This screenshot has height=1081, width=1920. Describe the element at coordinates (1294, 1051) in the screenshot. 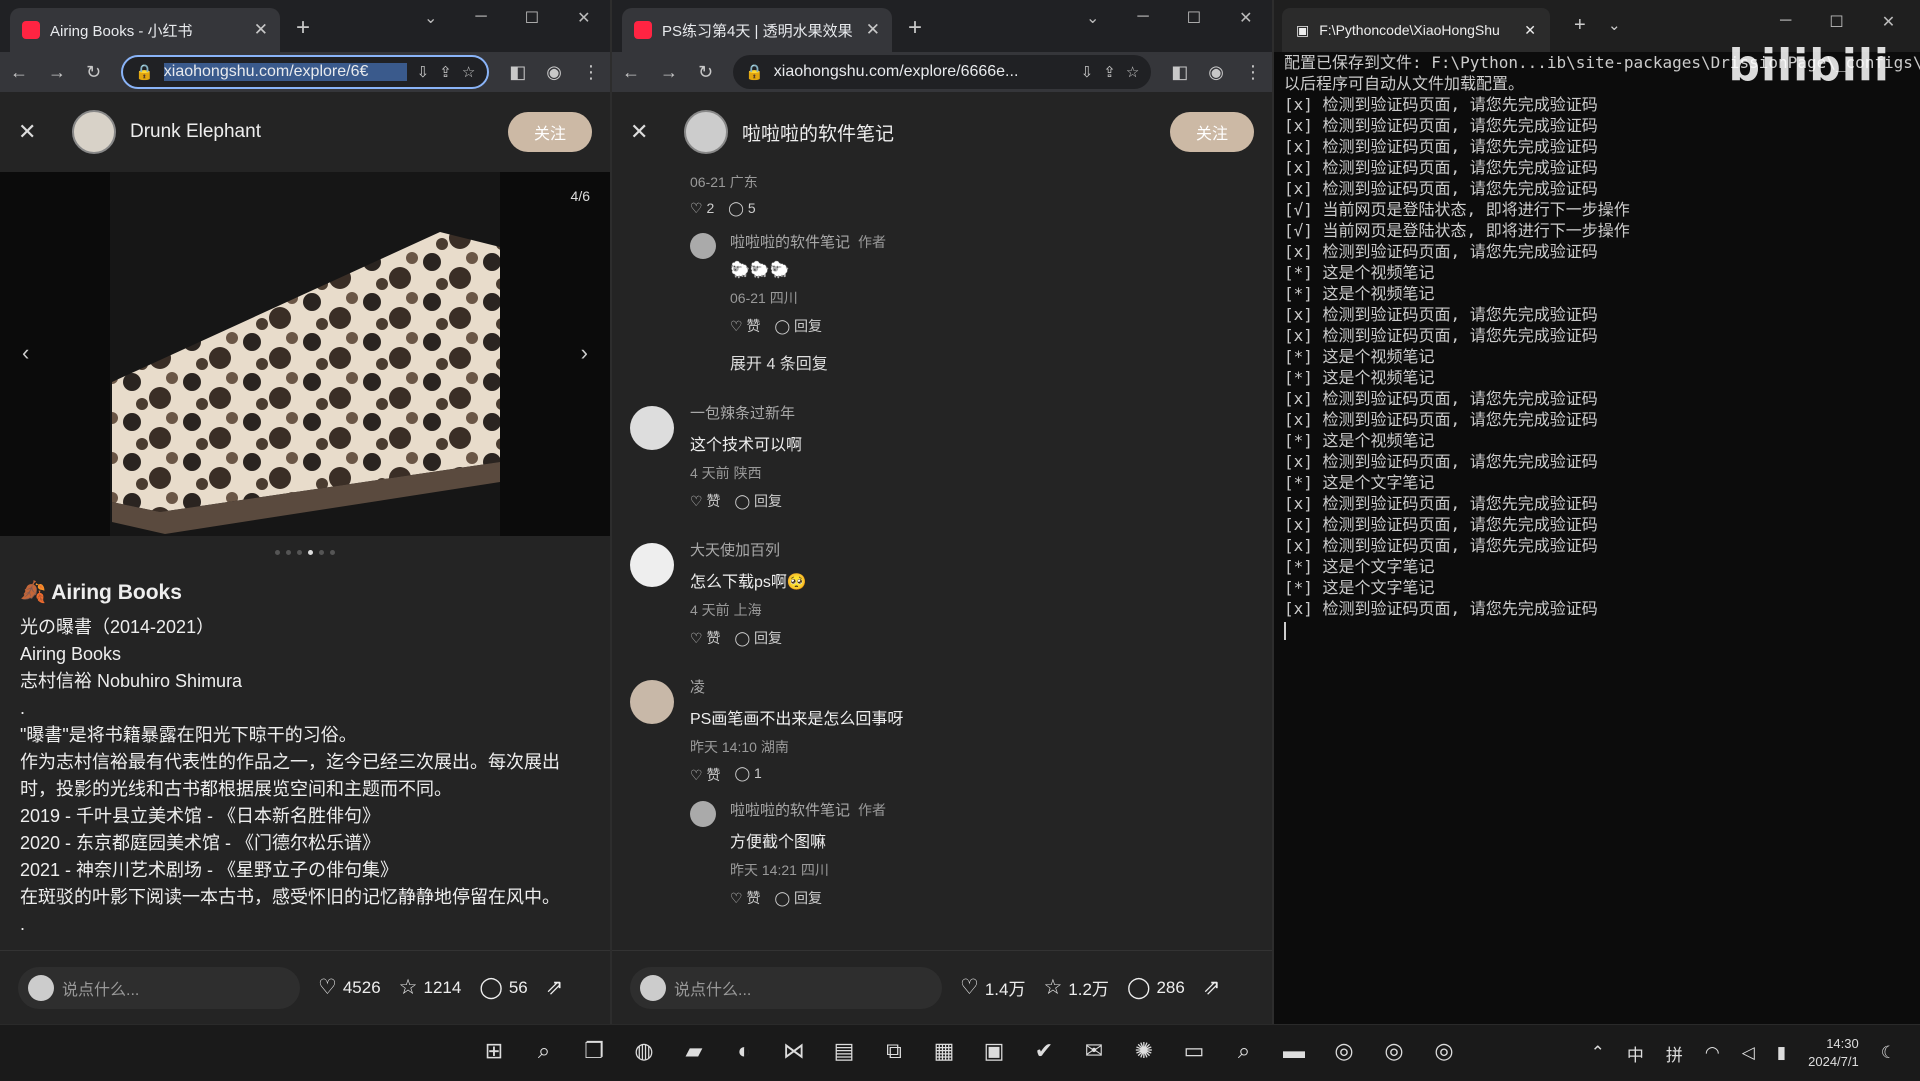

I see `terminal-icon: ▬` at that location.